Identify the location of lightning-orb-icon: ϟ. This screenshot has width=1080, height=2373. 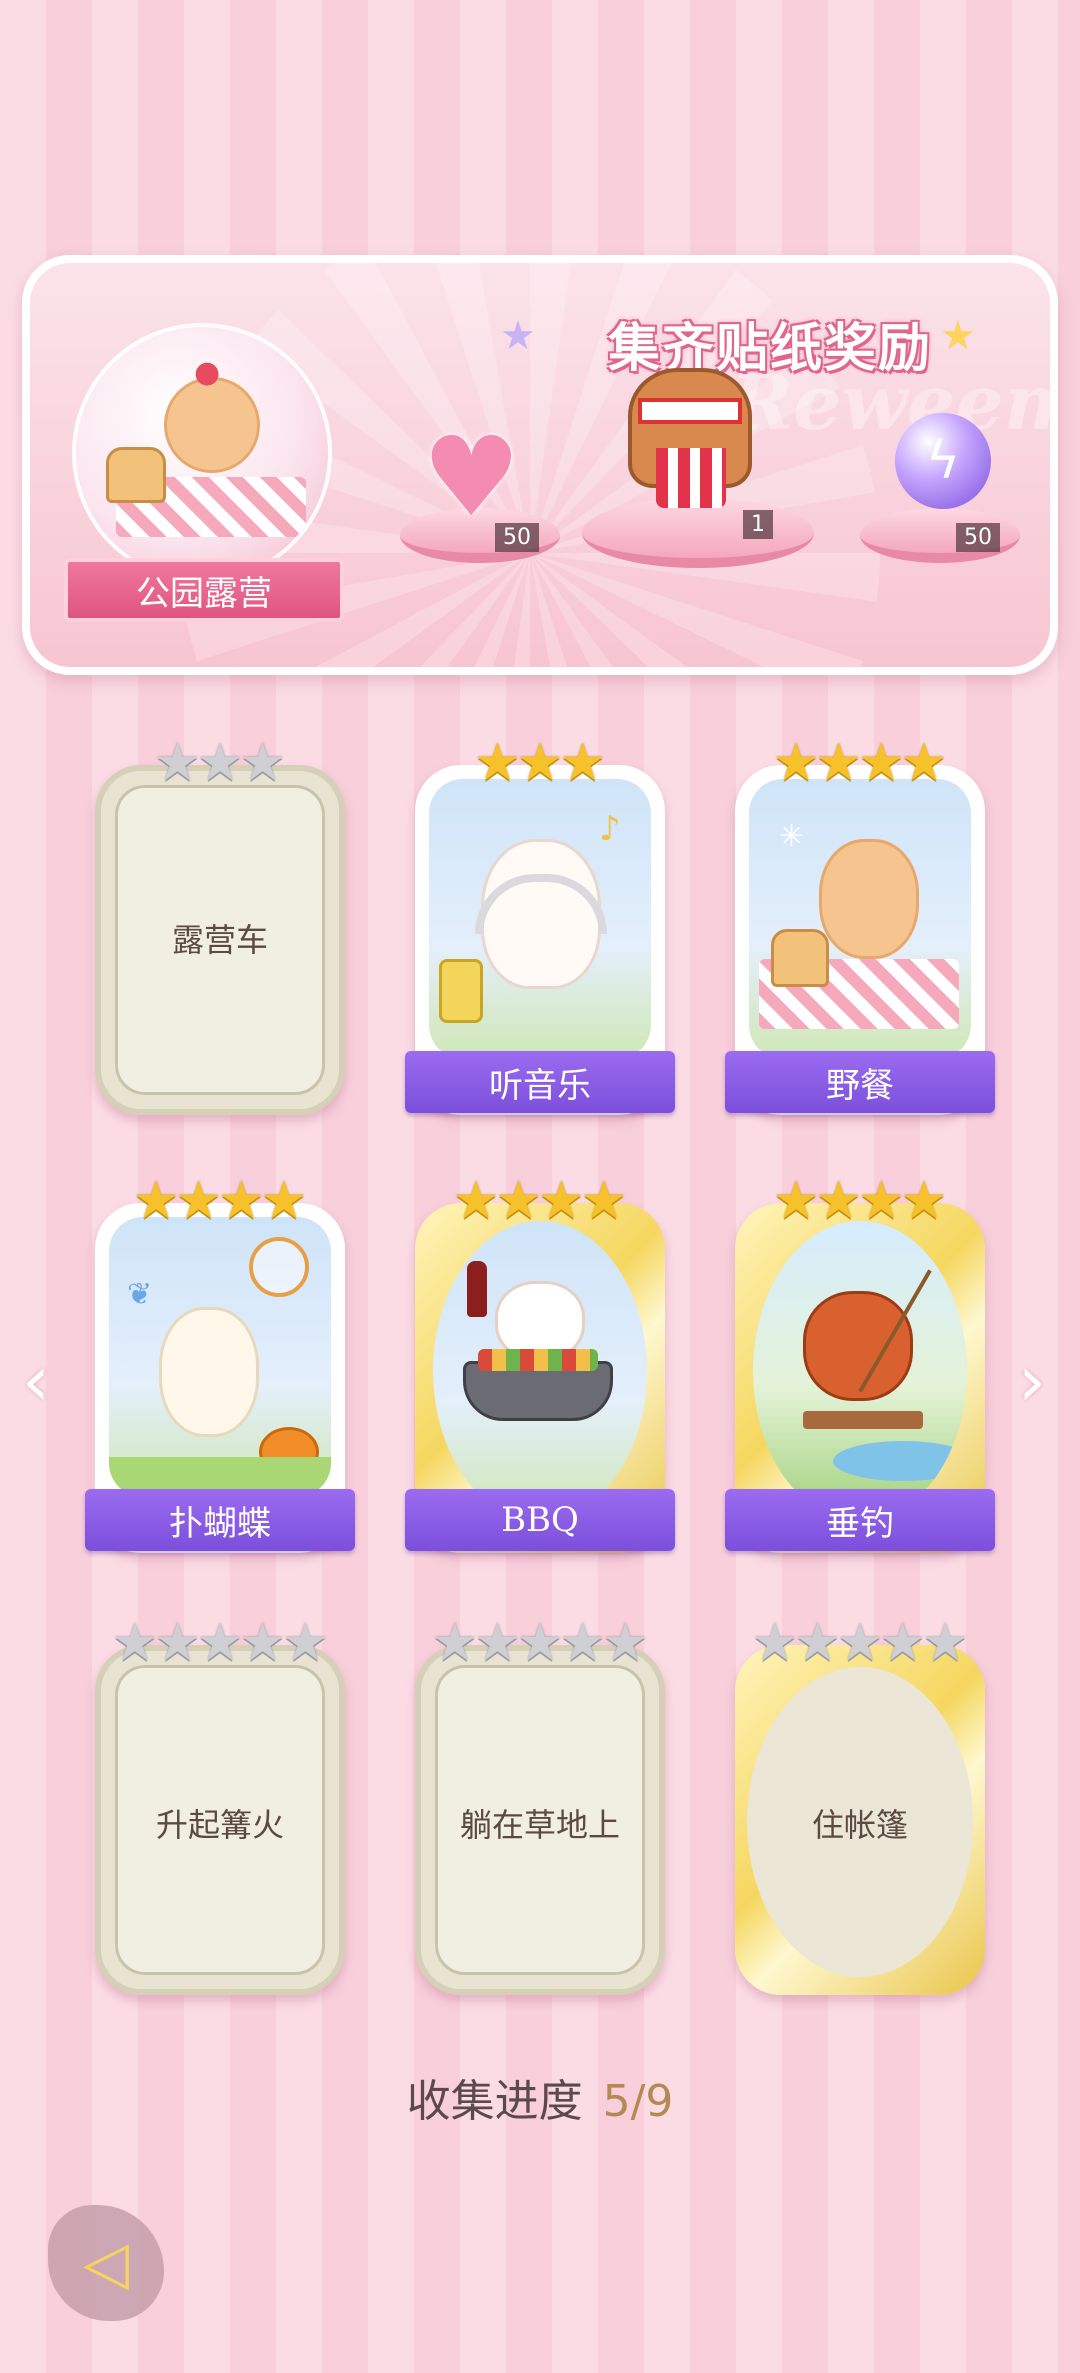
(943, 461).